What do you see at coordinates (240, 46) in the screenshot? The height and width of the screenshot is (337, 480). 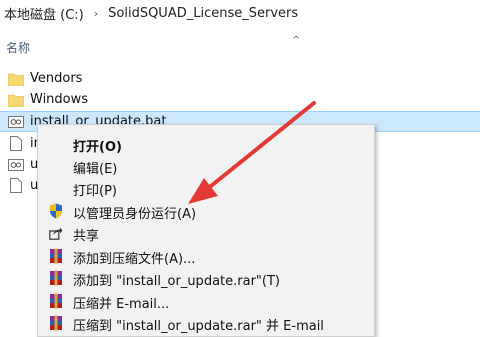 I see `column-header: 名称 ^` at bounding box center [240, 46].